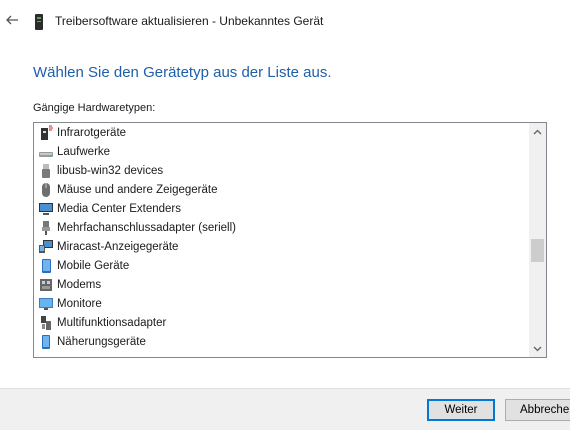 The width and height of the screenshot is (570, 430). I want to click on list-item: Multifunktionsadapter, so click(102, 322).